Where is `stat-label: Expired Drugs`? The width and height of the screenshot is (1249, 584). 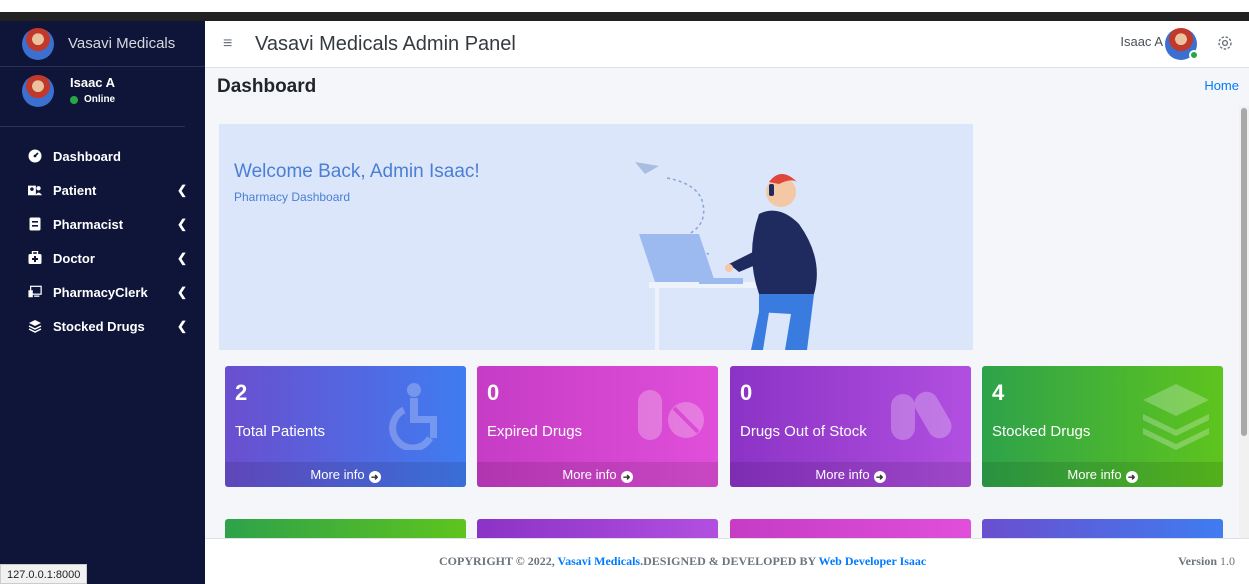
stat-label: Expired Drugs is located at coordinates (535, 431).